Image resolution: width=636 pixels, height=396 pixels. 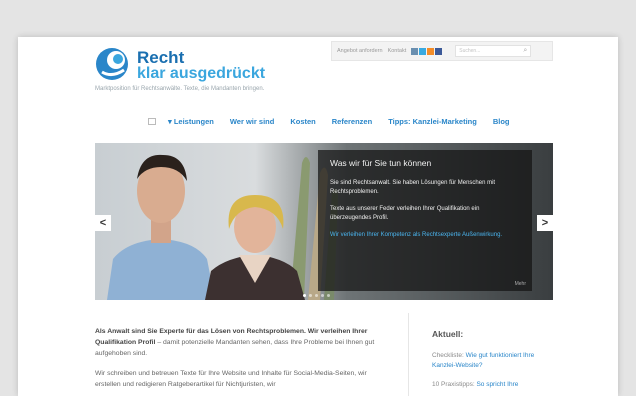 I want to click on facebook-icon, so click(x=439, y=51).